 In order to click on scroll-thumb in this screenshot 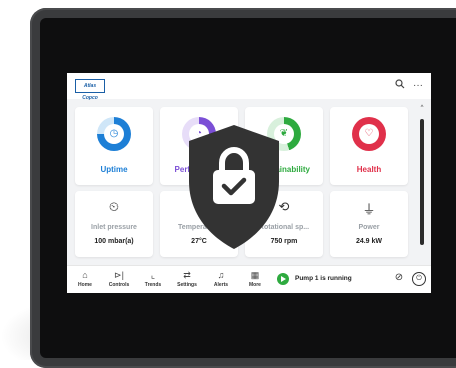, I will do `click(422, 182)`.